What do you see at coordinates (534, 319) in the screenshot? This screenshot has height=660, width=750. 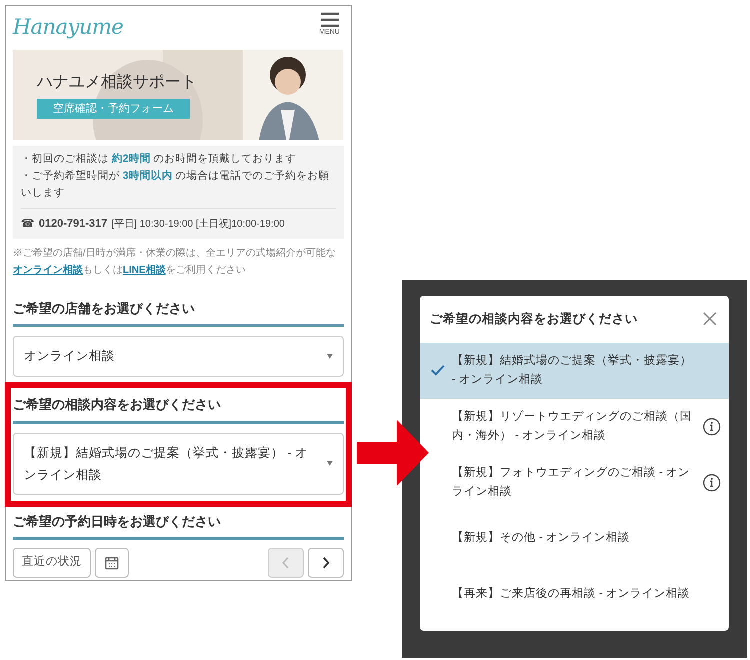 I see `modal-title: ご希望の相談内容をお選びください` at bounding box center [534, 319].